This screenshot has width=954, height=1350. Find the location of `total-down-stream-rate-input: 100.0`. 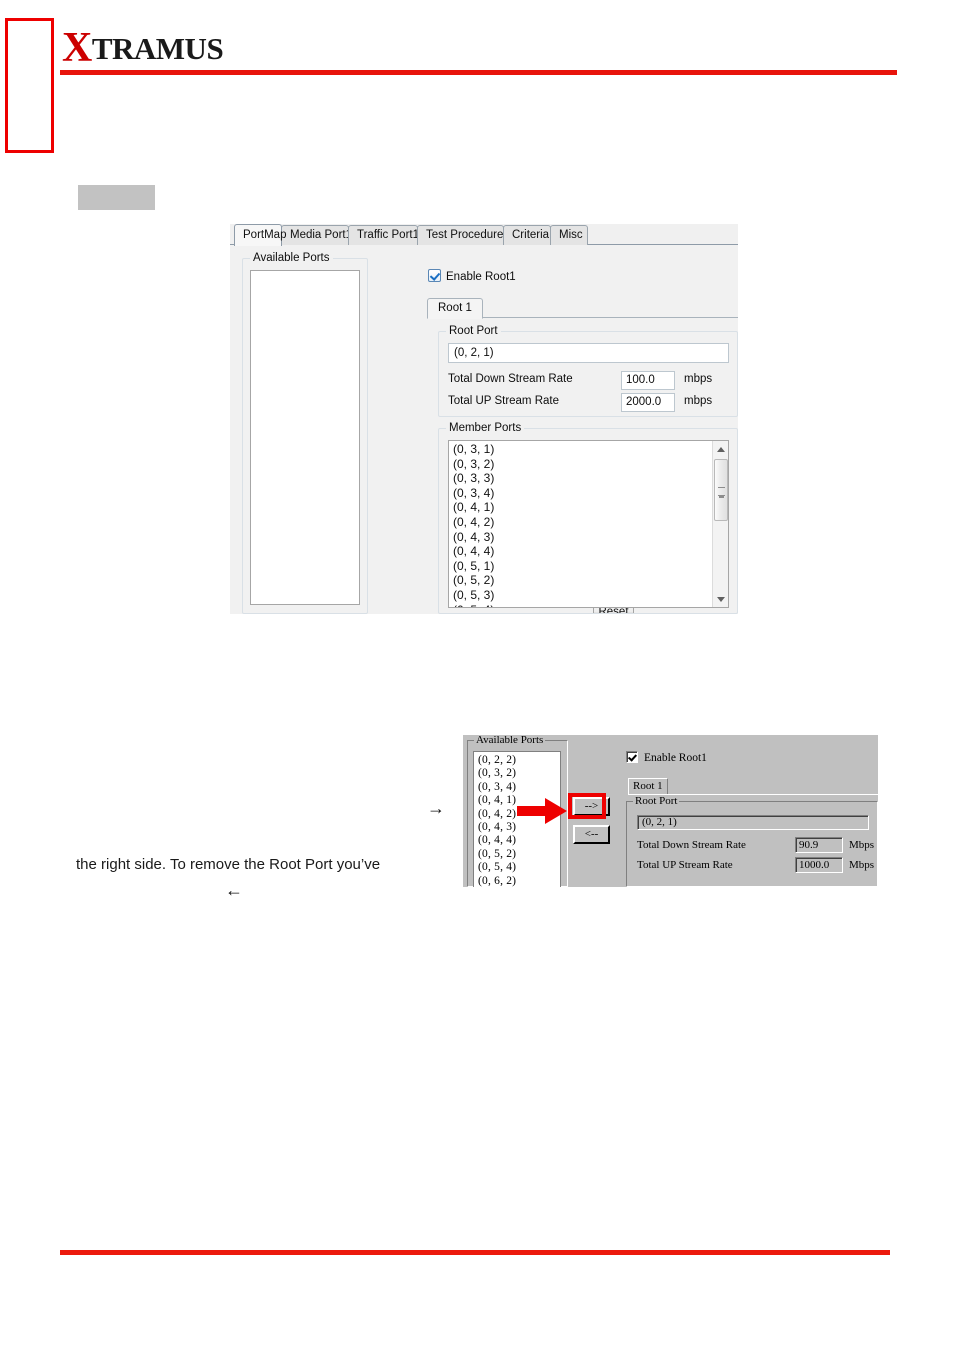

total-down-stream-rate-input: 100.0 is located at coordinates (648, 380).